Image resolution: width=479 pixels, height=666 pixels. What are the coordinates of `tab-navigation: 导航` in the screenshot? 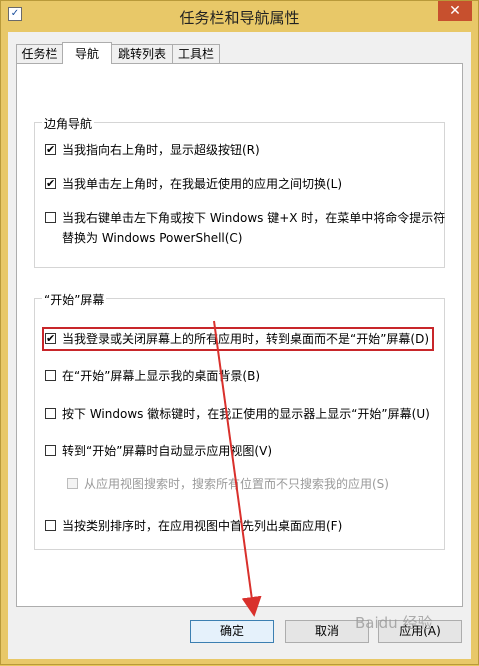 It's located at (87, 53).